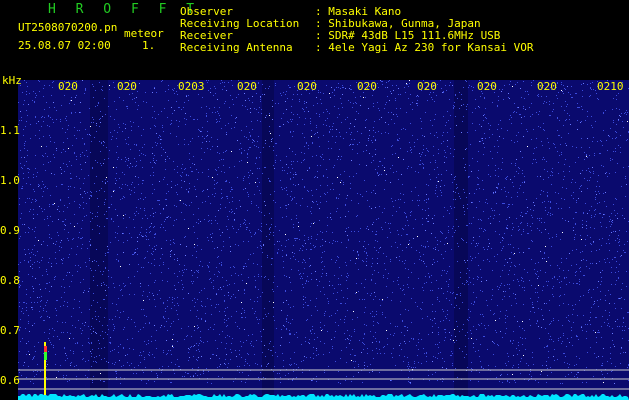 Image resolution: width=629 pixels, height=400 pixels. What do you see at coordinates (10, 380) in the screenshot?
I see `y-tick: 0.6` at bounding box center [10, 380].